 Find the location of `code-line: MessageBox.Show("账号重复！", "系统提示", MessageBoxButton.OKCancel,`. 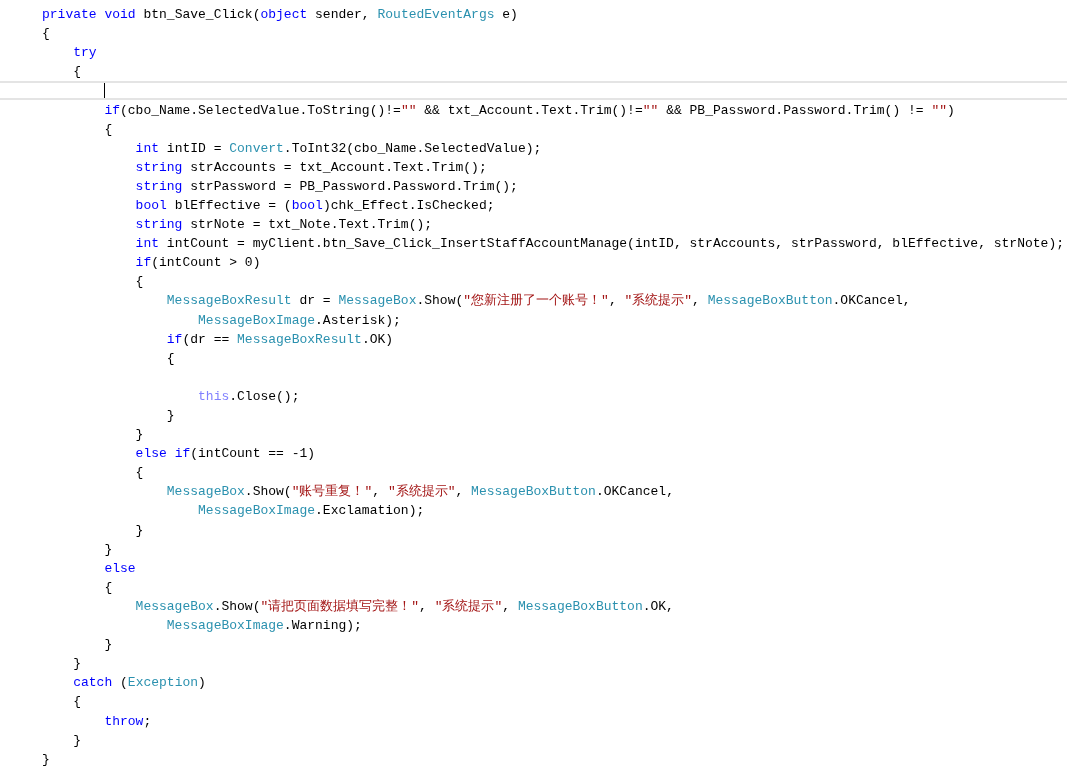

code-line: MessageBox.Show("账号重复！", "系统提示", MessageBoxButton.OKCancel, is located at coordinates (419, 492).